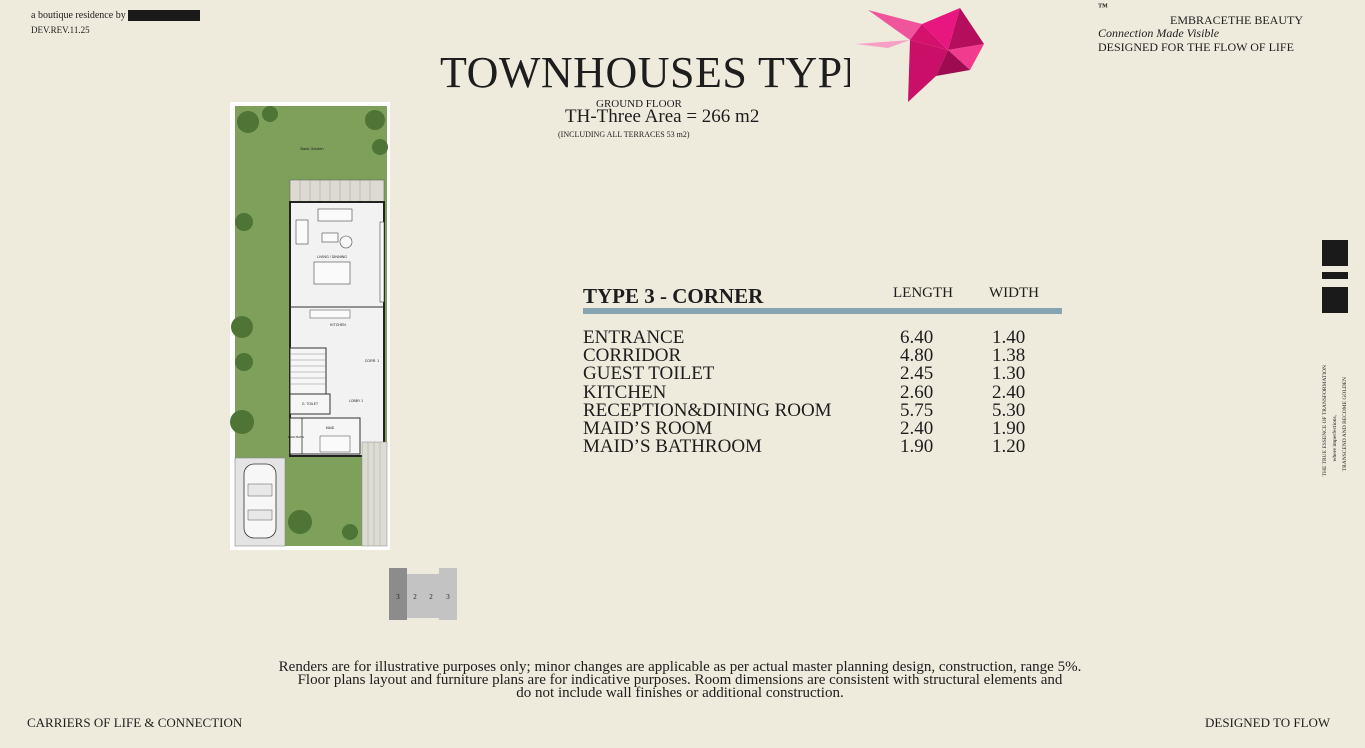 This screenshot has height=748, width=1365. What do you see at coordinates (1345, 424) in the screenshot?
I see `side-text-line-3: TRANSCEND AND BECOME GOLDEN` at bounding box center [1345, 424].